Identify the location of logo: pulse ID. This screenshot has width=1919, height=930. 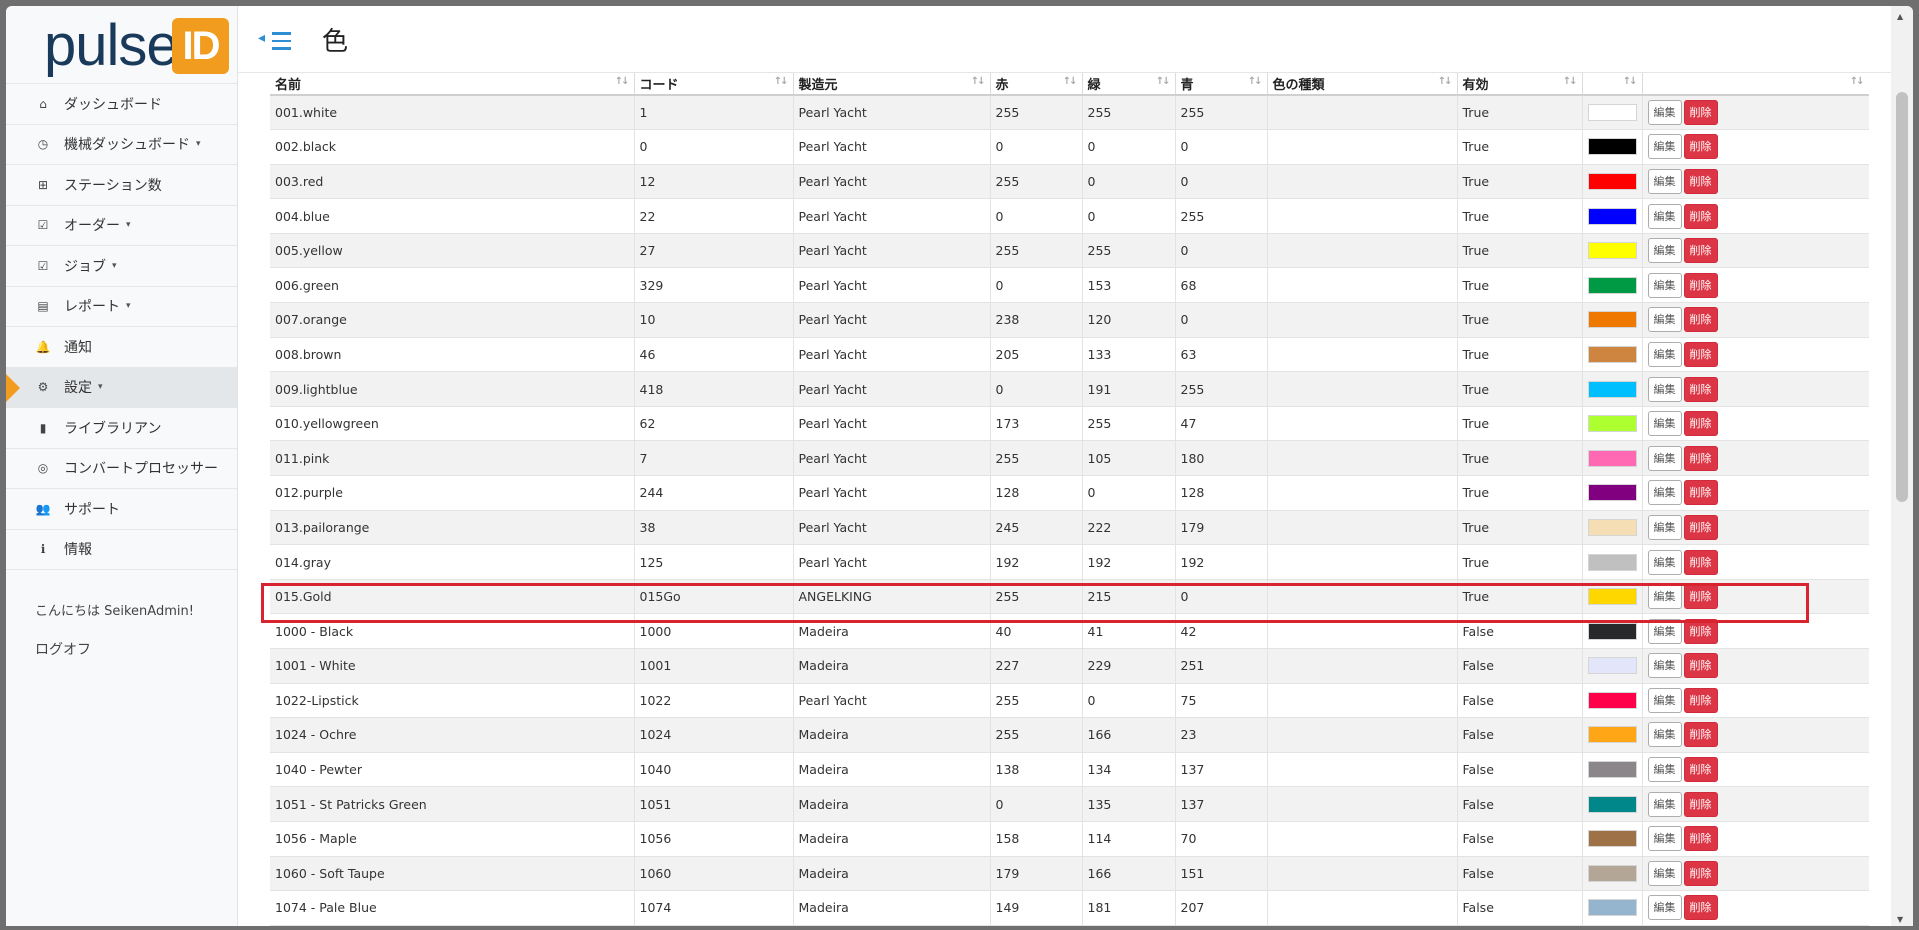
(121, 45).